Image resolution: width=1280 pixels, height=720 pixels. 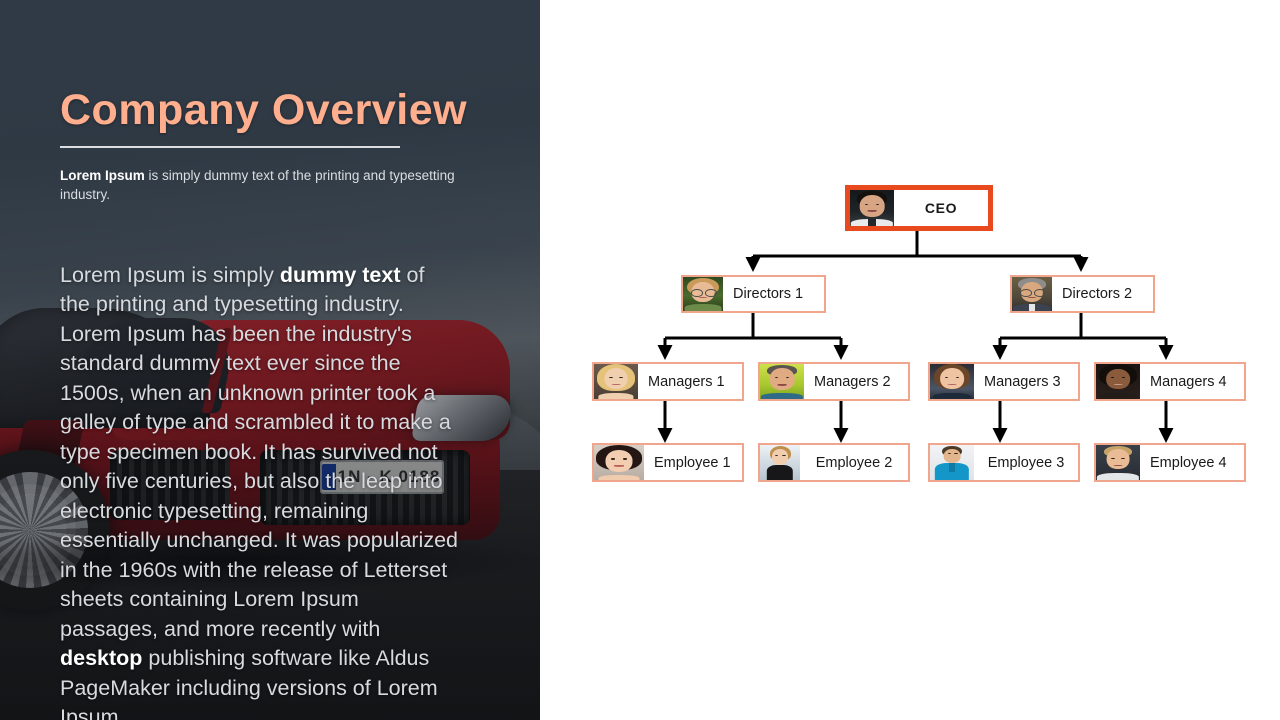 I want to click on managers2-photo, so click(x=782, y=381).